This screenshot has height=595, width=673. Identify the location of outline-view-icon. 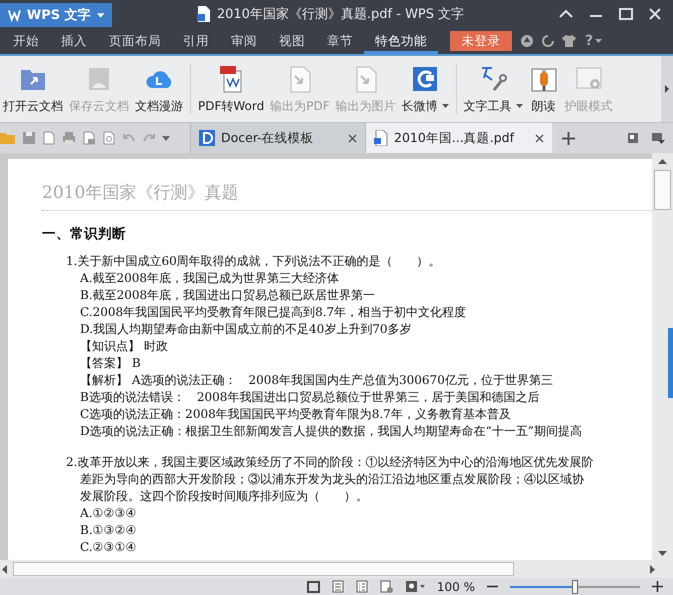
(362, 586).